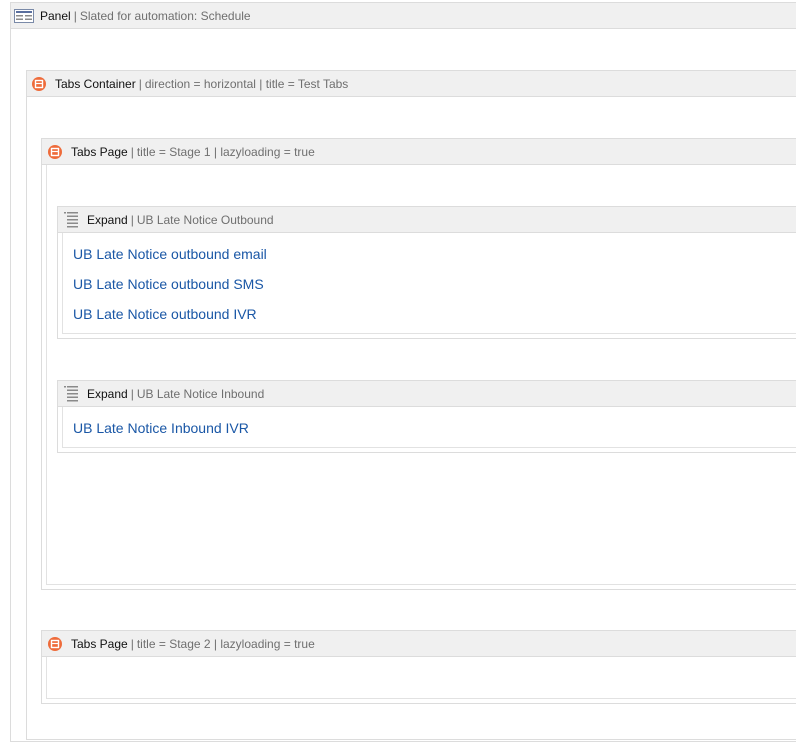 This screenshot has height=742, width=796. Describe the element at coordinates (107, 219) in the screenshot. I see `expand-outbound-title: Expand` at that location.